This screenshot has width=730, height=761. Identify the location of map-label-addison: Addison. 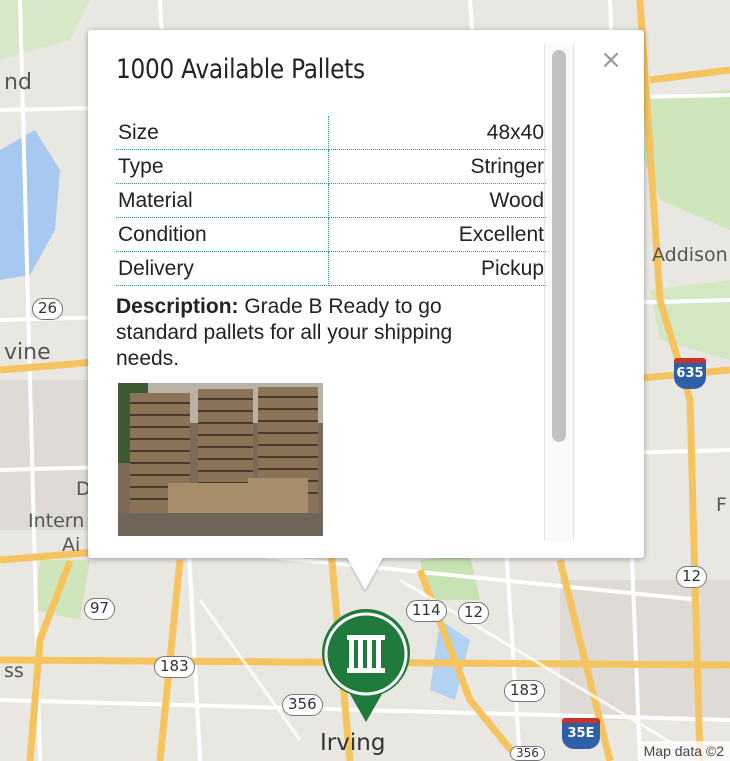
(690, 255).